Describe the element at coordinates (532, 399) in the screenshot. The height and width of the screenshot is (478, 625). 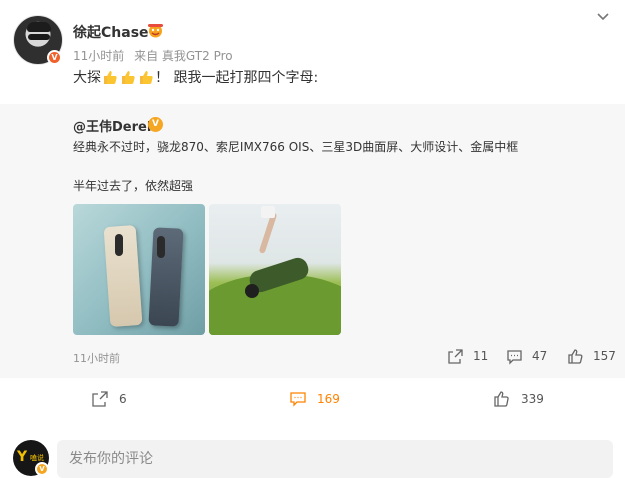
I see `like-count: 339` at that location.